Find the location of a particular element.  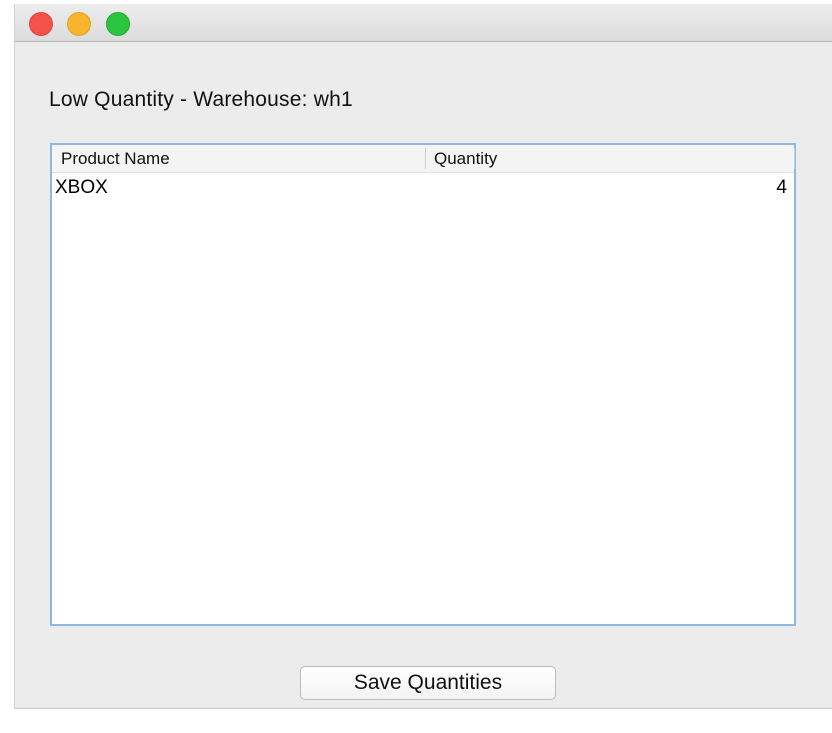

table-row: XBOX 4 is located at coordinates (423, 188).